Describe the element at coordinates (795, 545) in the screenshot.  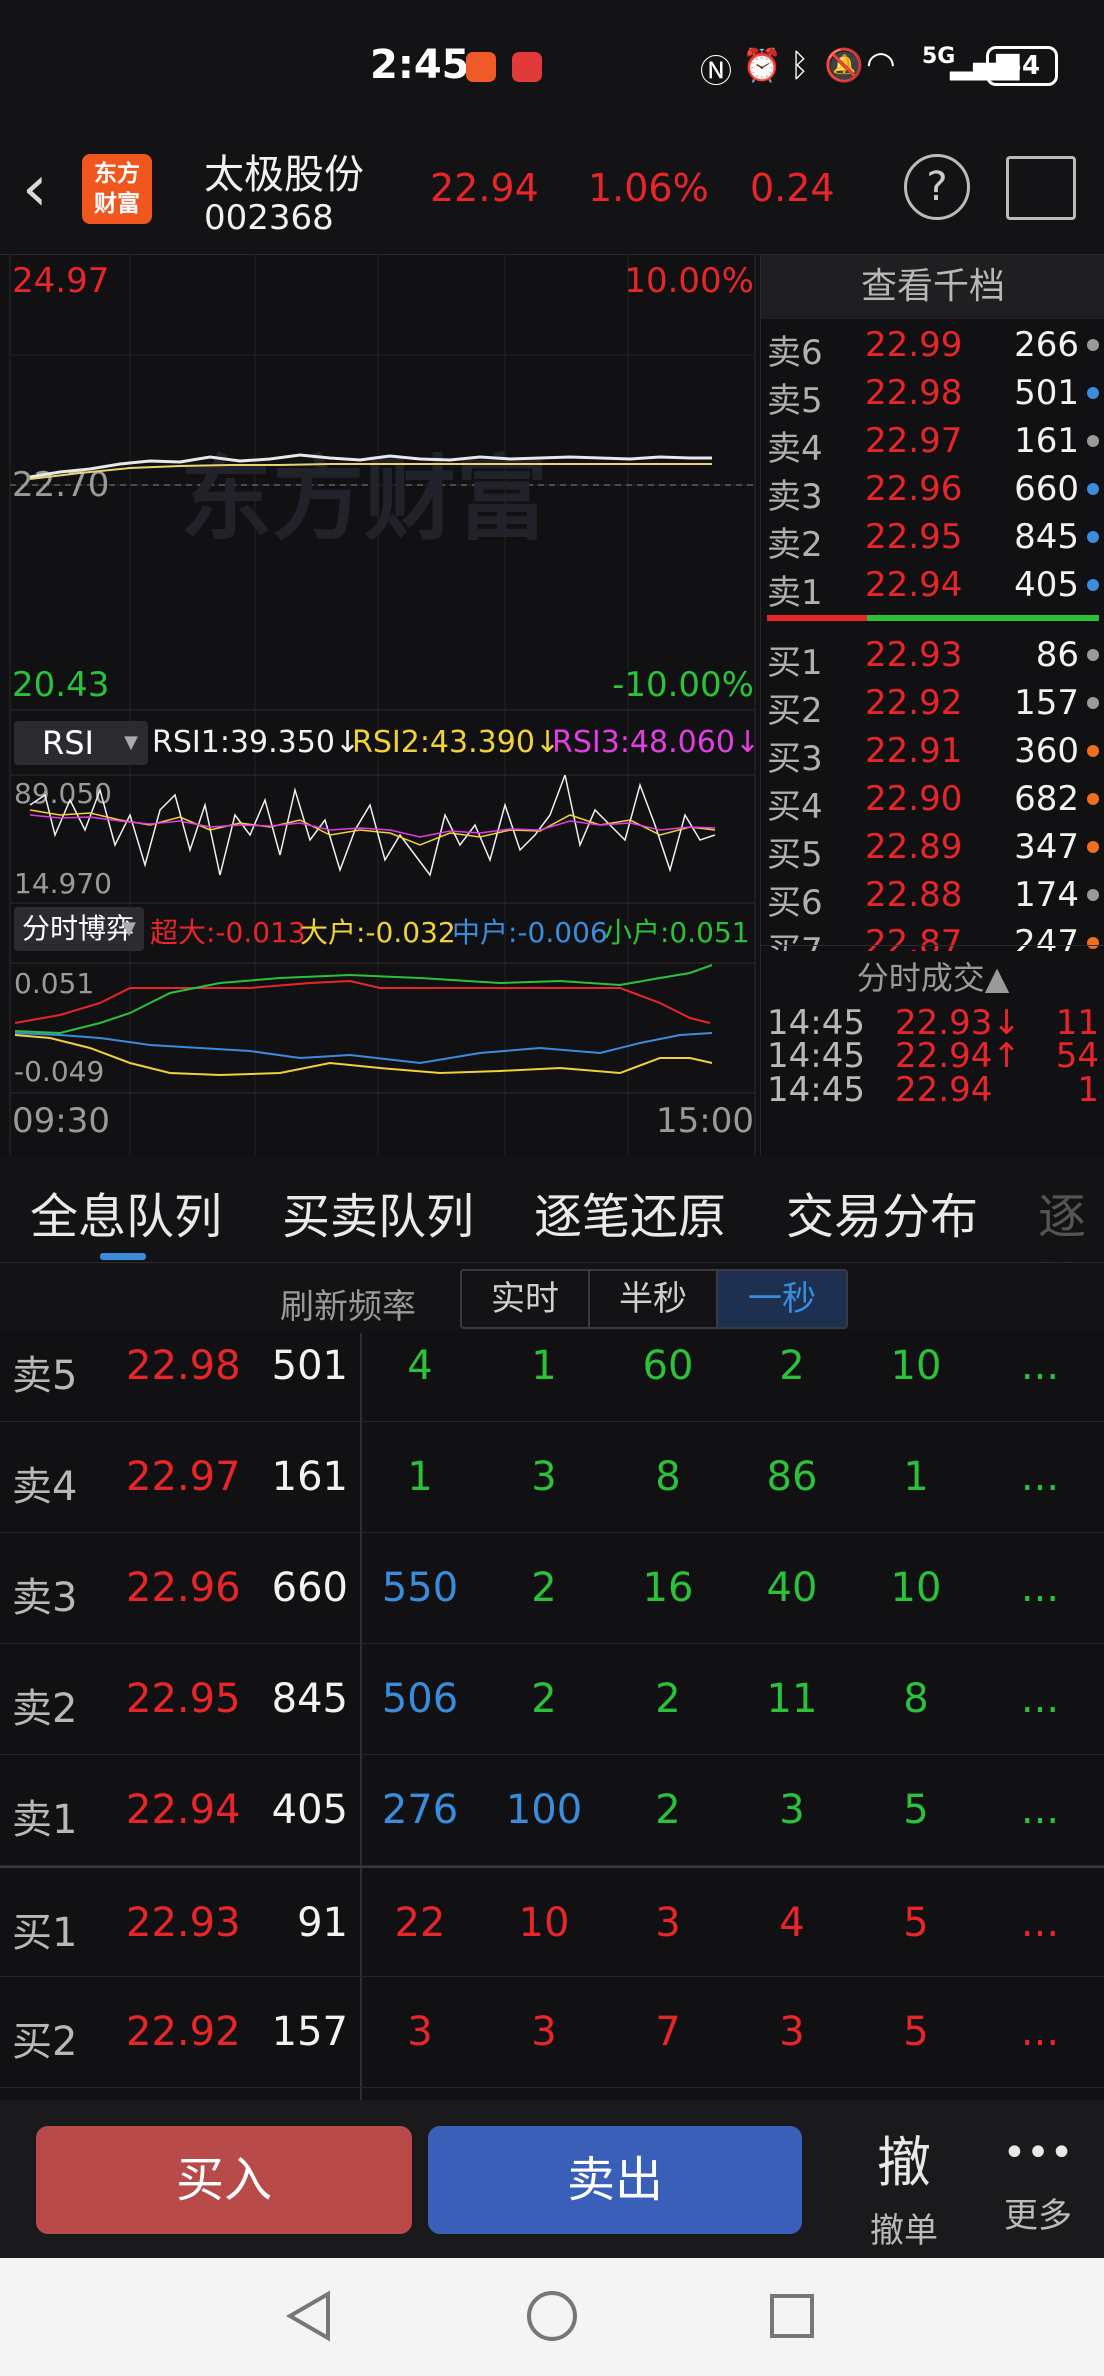
I see `ask-level-label: 卖2` at that location.